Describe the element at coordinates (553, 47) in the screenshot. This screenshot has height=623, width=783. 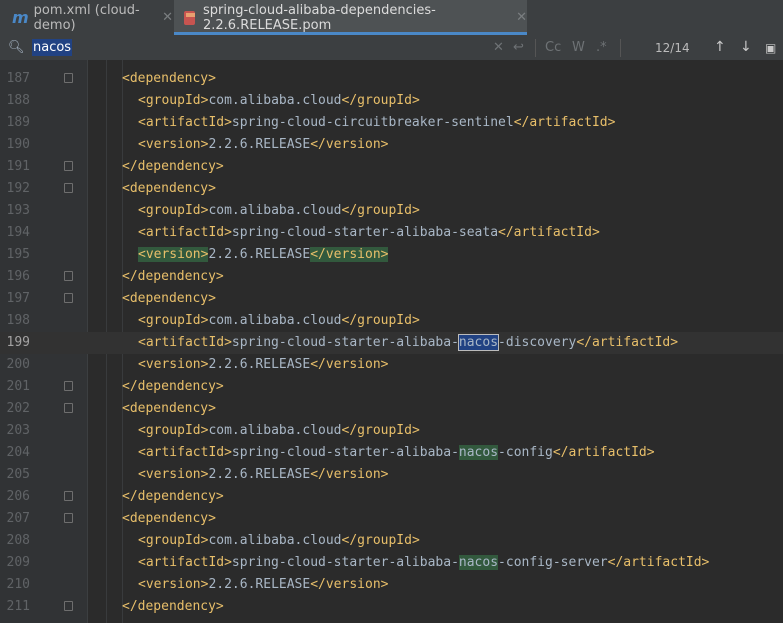
I see `match-case-icon: Cc` at that location.